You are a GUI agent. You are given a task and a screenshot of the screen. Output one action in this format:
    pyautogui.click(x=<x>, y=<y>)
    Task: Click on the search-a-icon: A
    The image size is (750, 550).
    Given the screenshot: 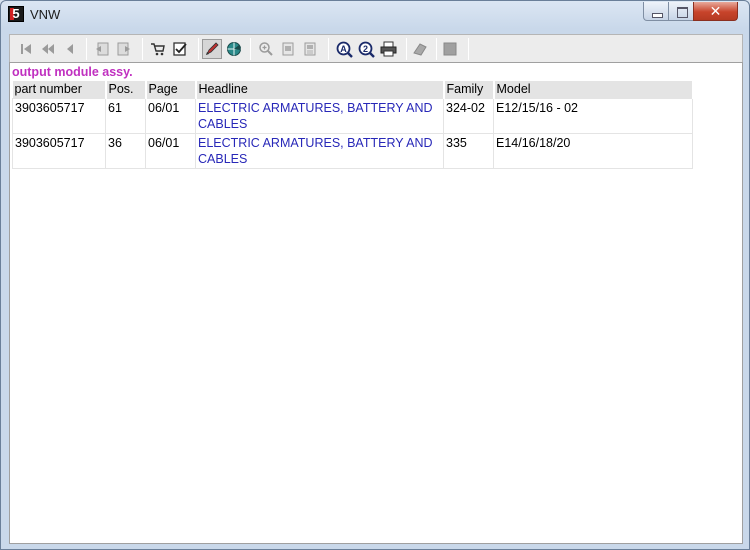 What is the action you would take?
    pyautogui.click(x=344, y=49)
    